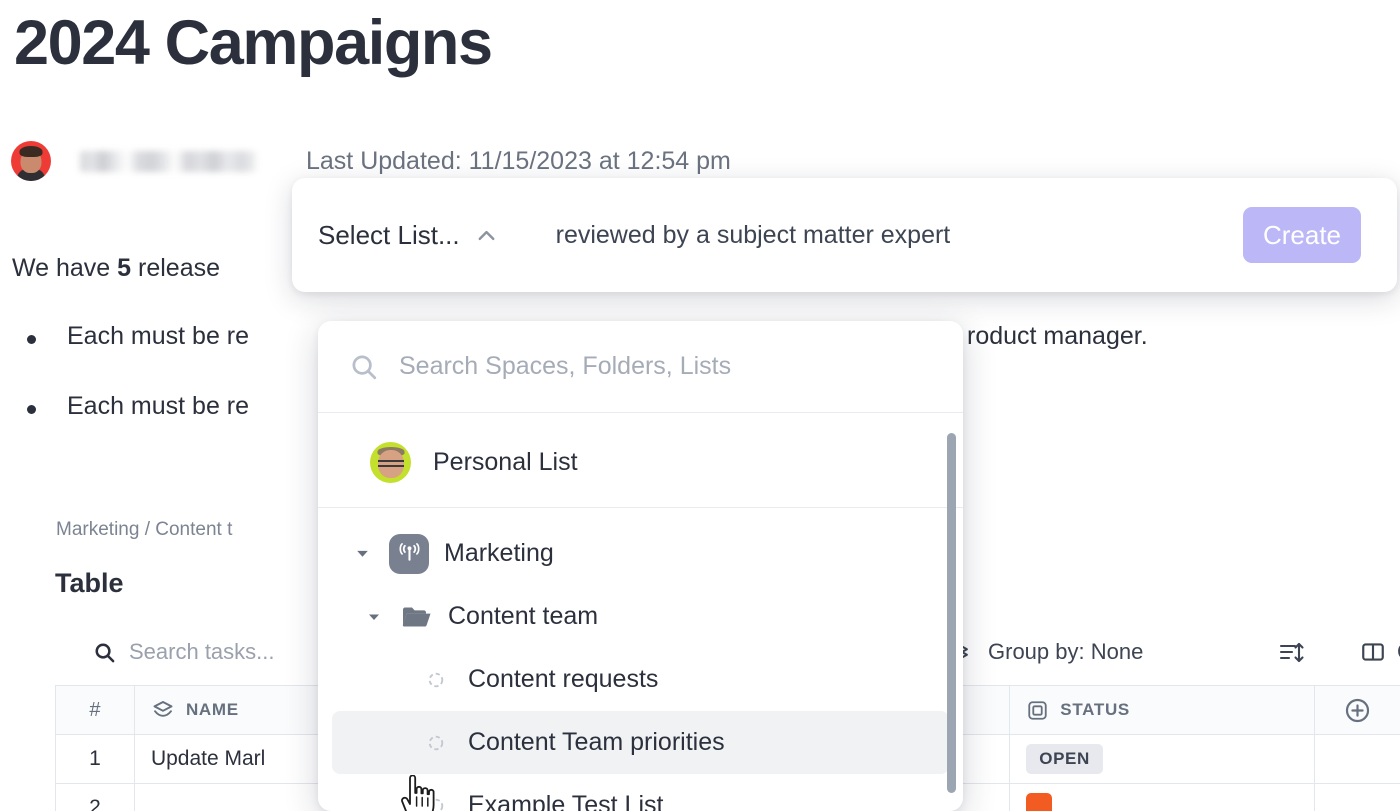  What do you see at coordinates (95, 797) in the screenshot?
I see `row-number: 2` at bounding box center [95, 797].